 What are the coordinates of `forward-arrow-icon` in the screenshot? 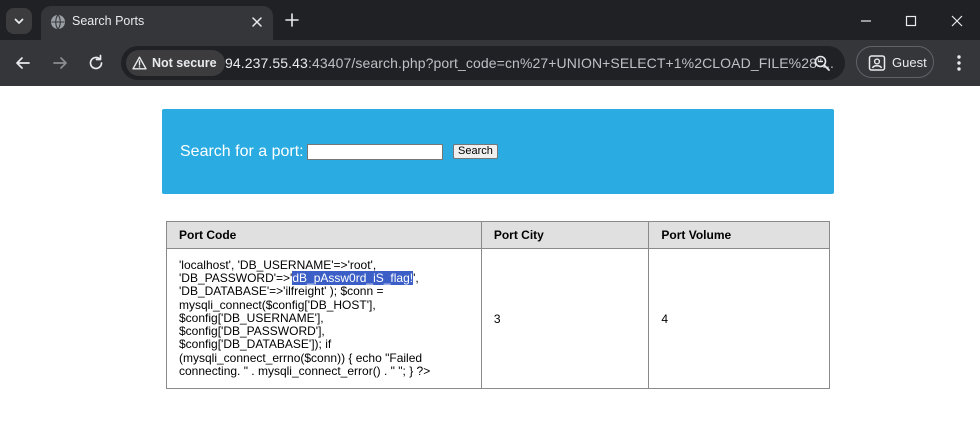 It's located at (60, 63).